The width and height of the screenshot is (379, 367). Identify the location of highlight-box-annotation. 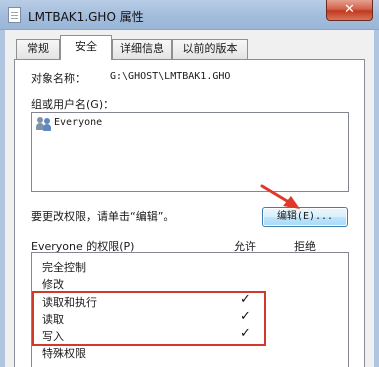
(149, 318).